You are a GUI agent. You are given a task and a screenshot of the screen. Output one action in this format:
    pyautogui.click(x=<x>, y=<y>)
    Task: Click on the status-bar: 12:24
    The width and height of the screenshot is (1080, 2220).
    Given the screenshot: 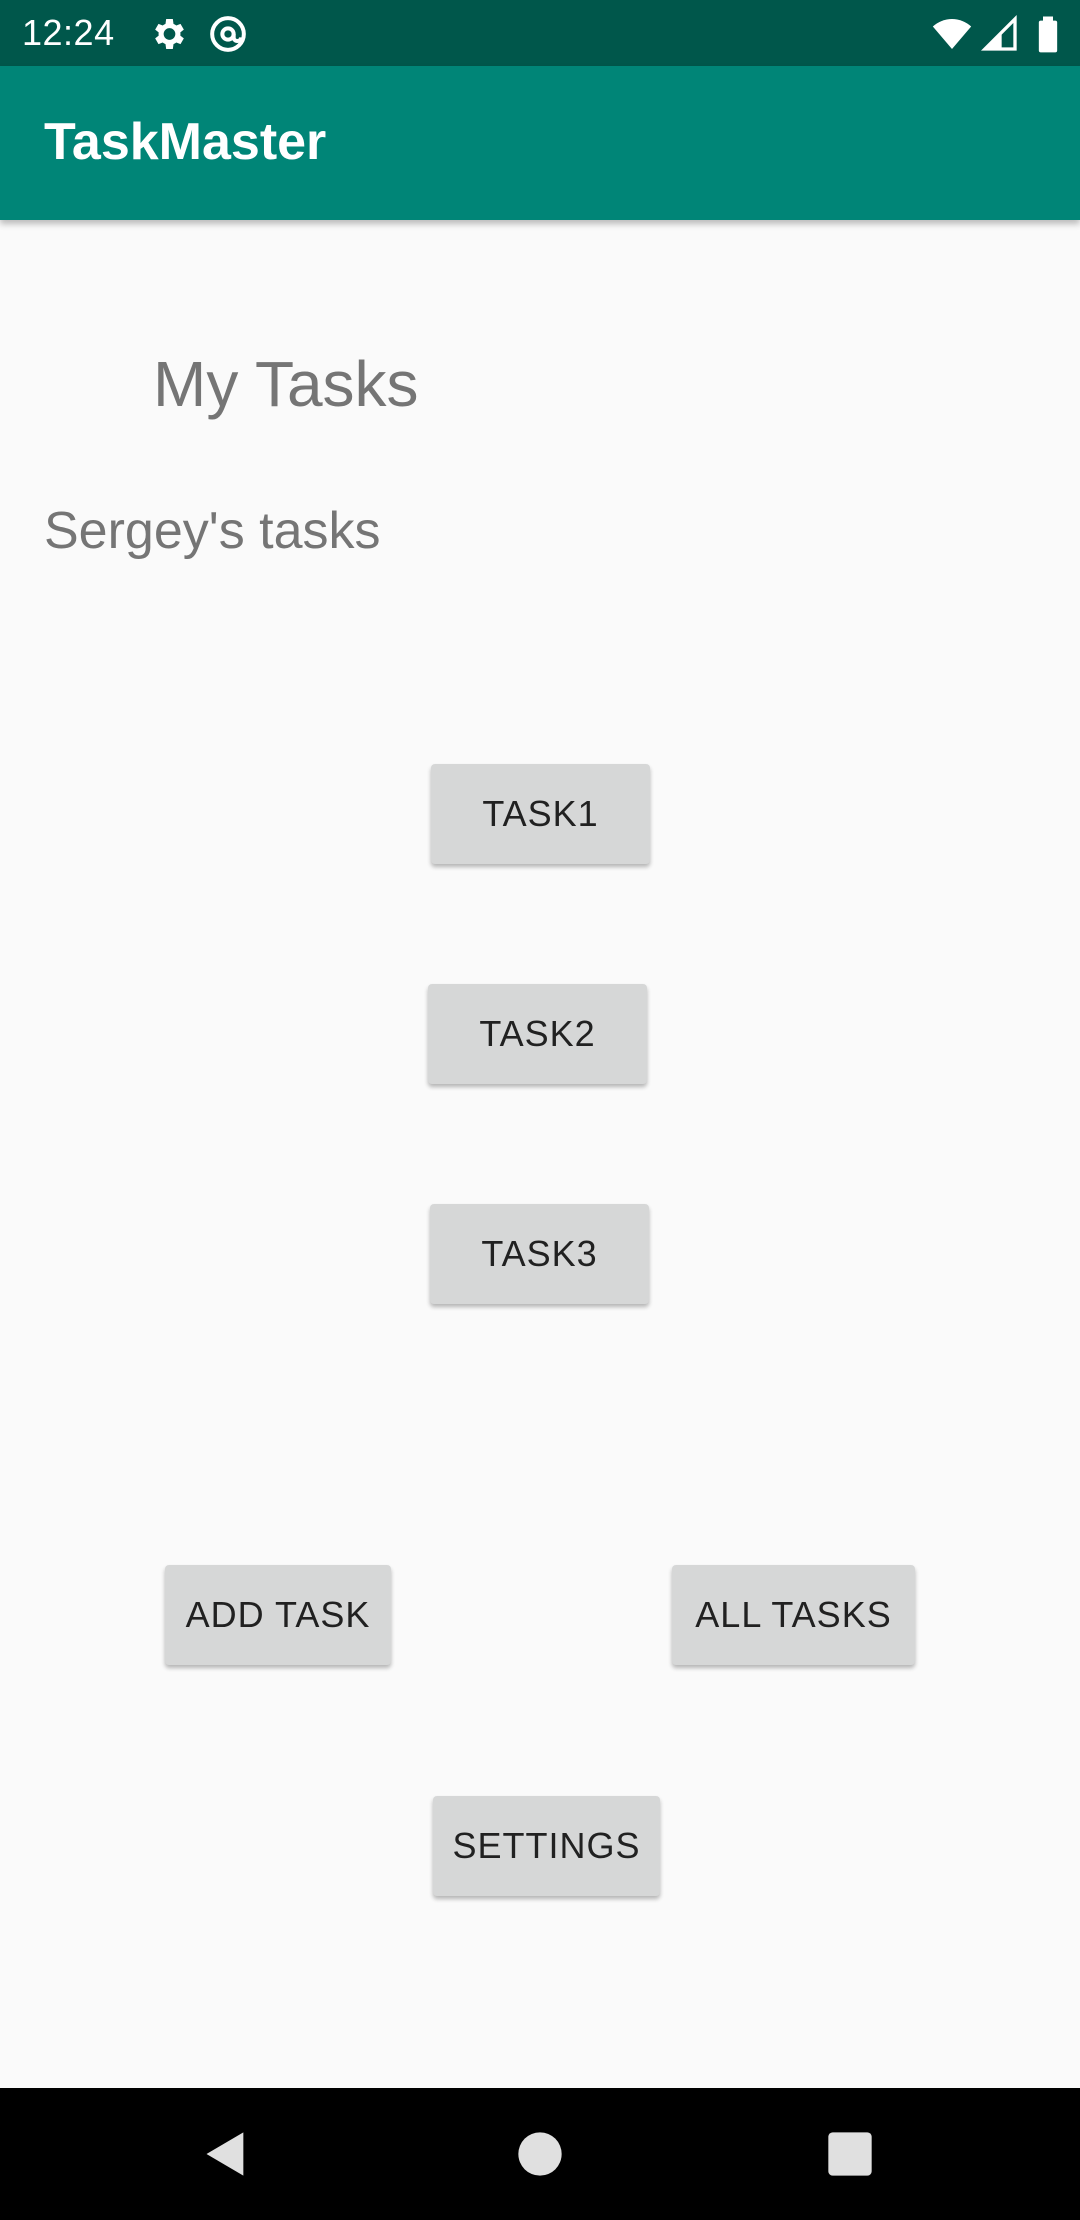 What is the action you would take?
    pyautogui.click(x=540, y=33)
    